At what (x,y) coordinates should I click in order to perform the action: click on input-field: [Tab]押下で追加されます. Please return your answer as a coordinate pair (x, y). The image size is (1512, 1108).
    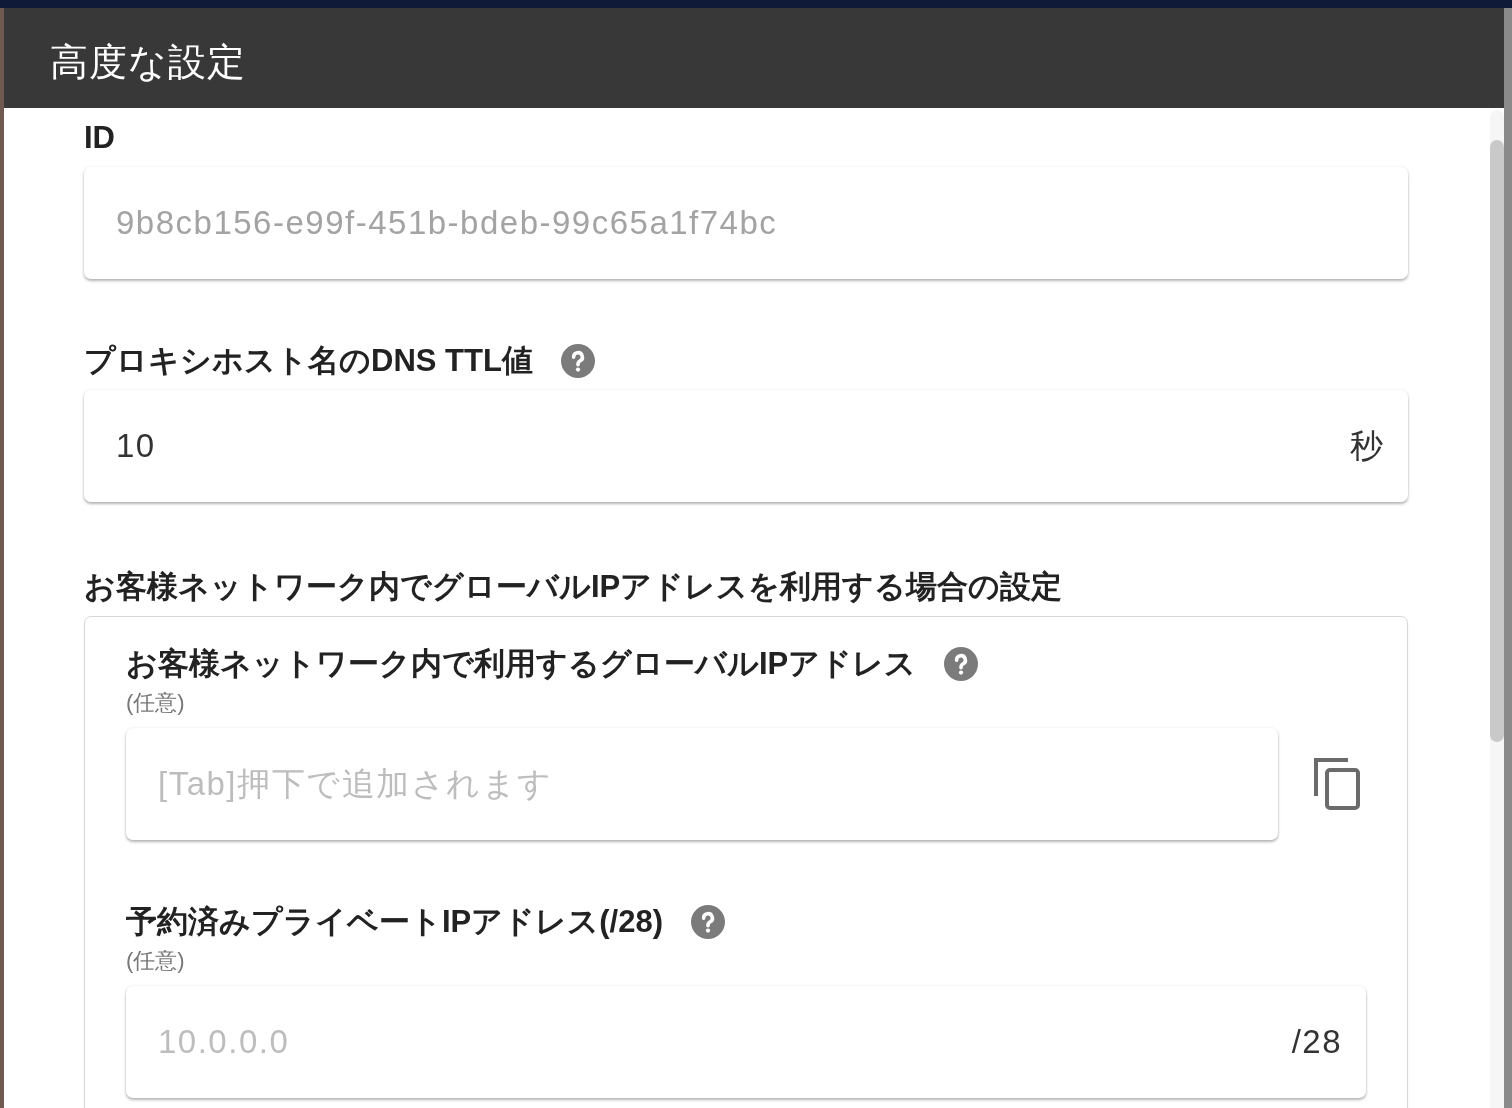
    Looking at the image, I should click on (702, 784).